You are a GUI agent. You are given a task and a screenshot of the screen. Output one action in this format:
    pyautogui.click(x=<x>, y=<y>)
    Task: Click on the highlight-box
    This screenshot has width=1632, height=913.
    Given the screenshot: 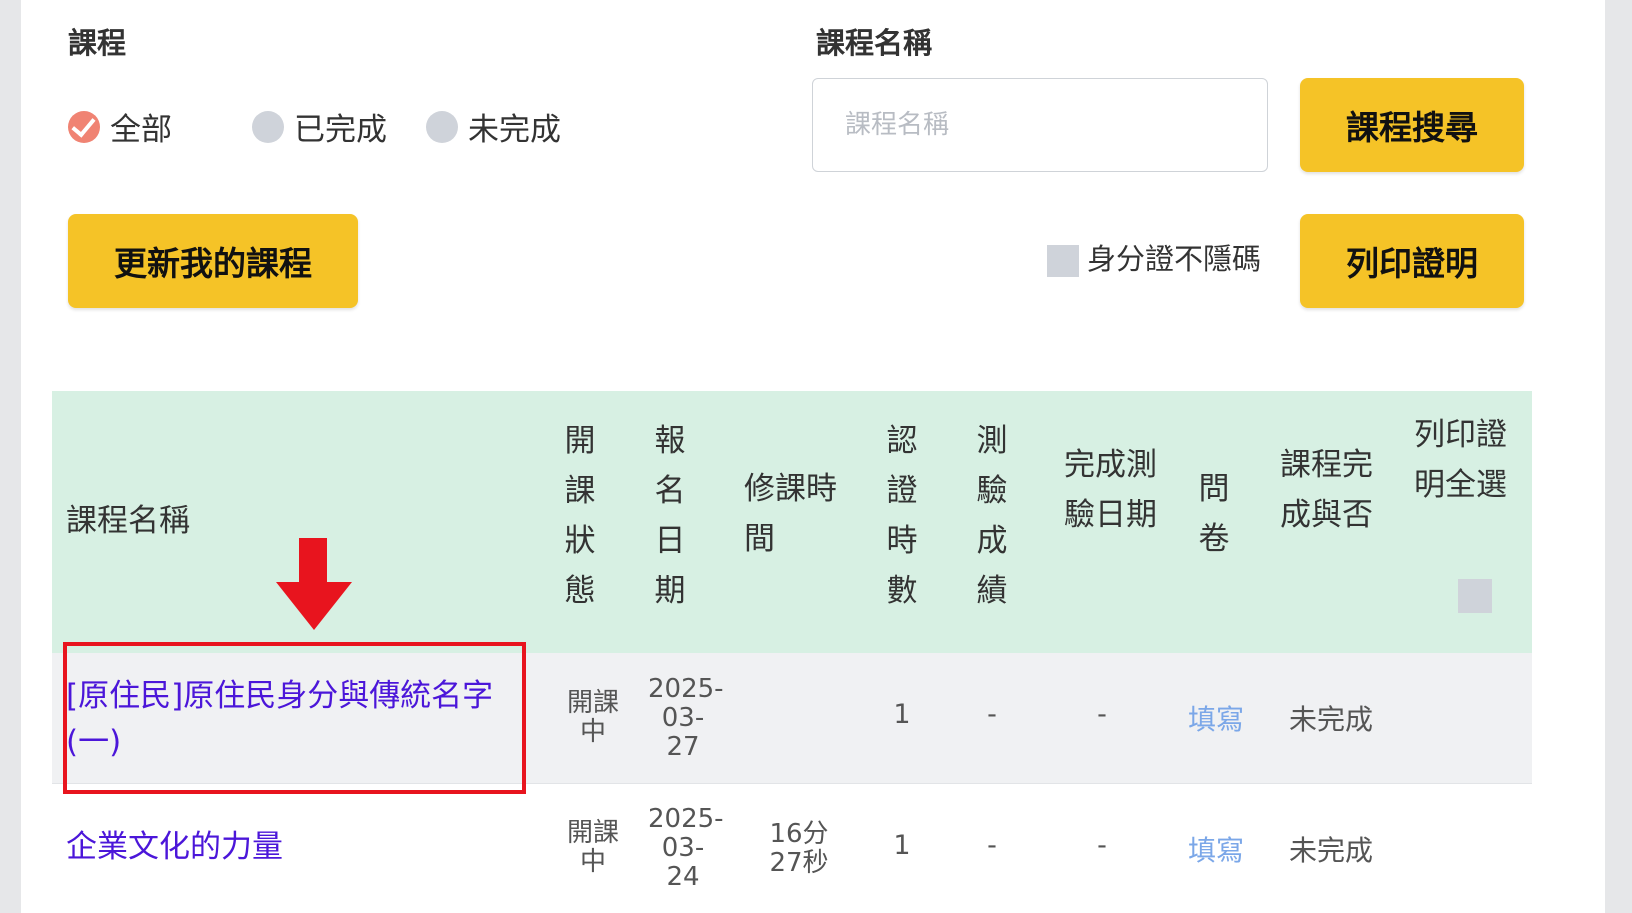 What is the action you would take?
    pyautogui.click(x=294, y=718)
    